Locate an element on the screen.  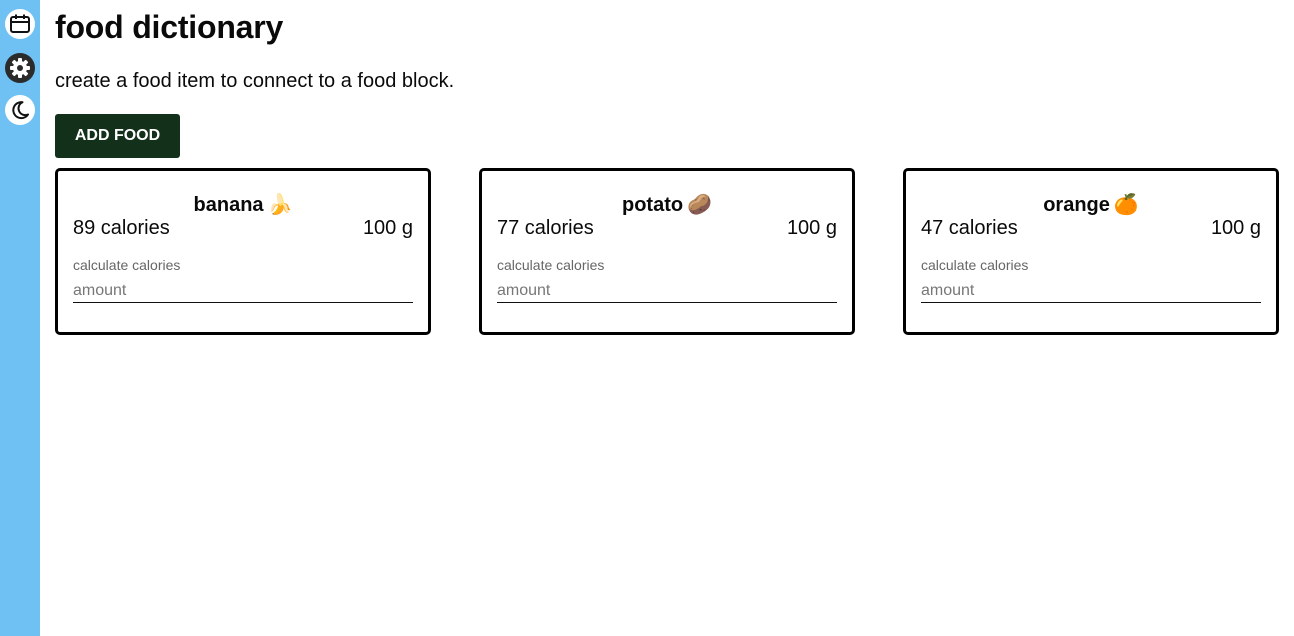
food-name: potato 🥔 is located at coordinates (667, 204).